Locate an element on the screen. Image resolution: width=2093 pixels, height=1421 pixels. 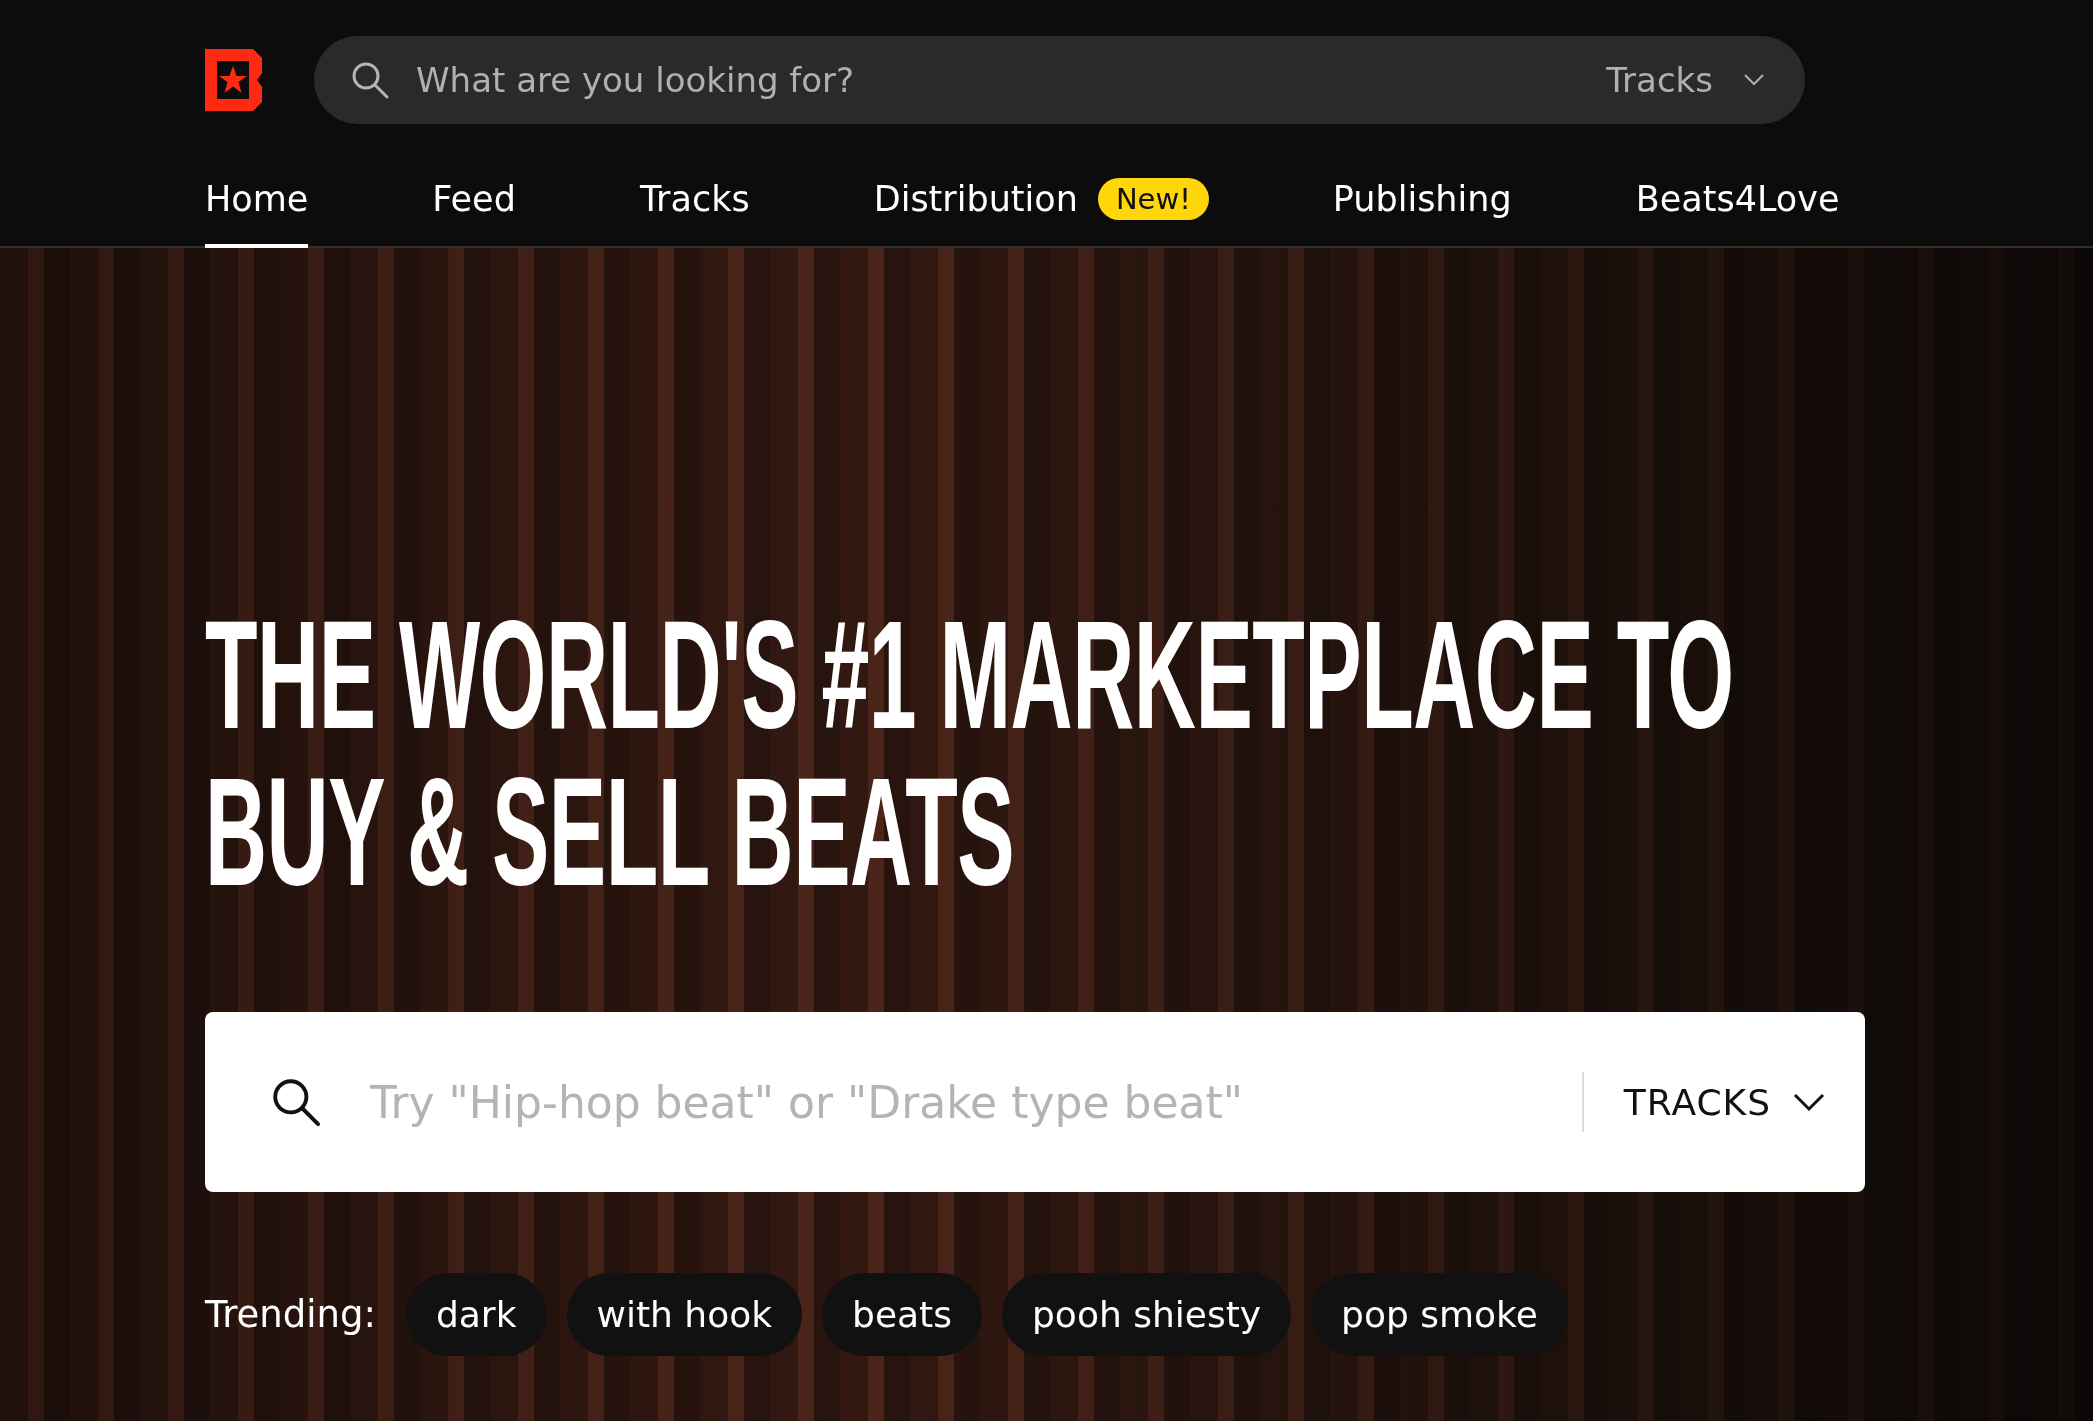
nav-tab: Beats4Love is located at coordinates (1737, 199).